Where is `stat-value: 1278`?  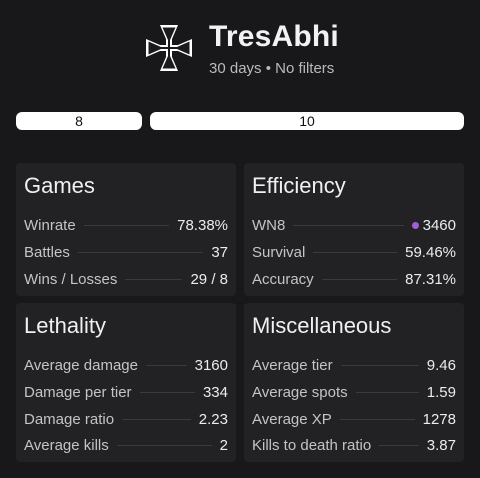
stat-value: 1278 is located at coordinates (439, 419).